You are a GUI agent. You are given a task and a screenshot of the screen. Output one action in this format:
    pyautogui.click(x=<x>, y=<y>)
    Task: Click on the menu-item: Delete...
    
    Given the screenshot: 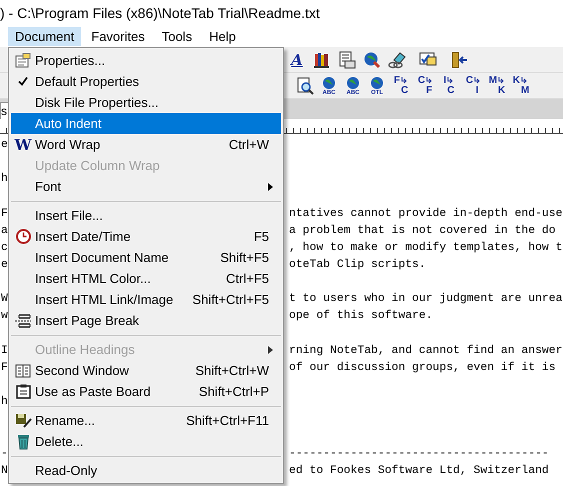 What is the action you would take?
    pyautogui.click(x=146, y=441)
    